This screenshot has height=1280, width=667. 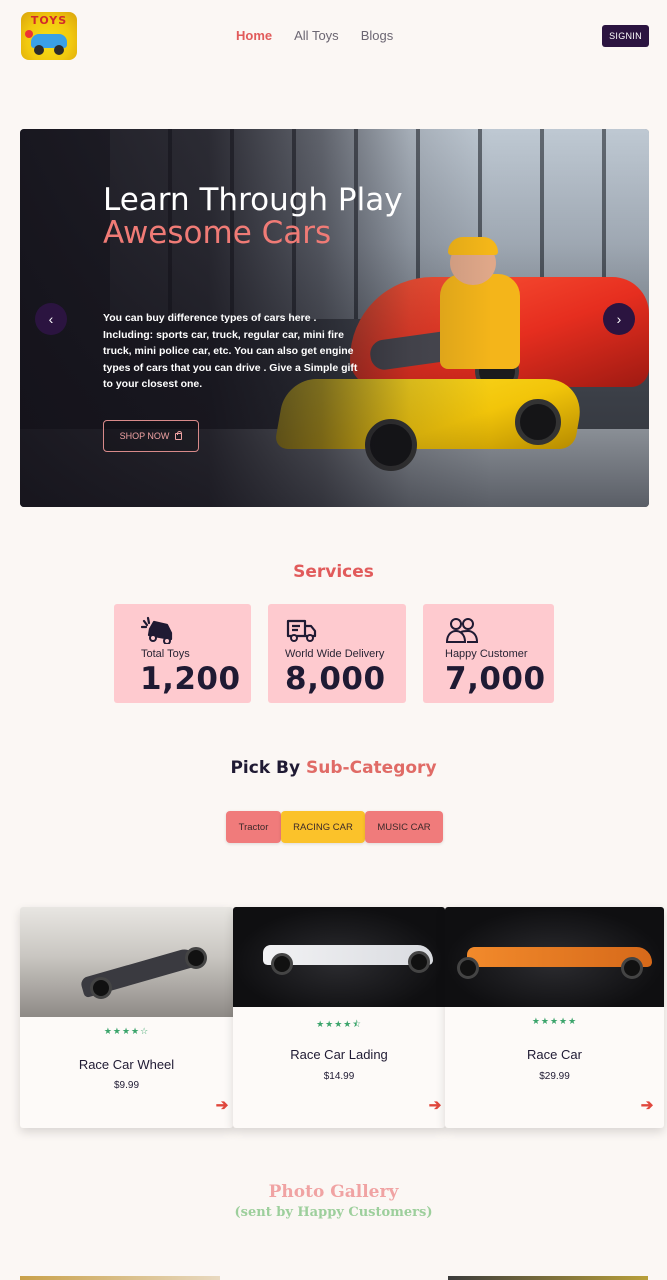 I want to click on hero-title-accent: Awesome Cars, so click(x=217, y=233).